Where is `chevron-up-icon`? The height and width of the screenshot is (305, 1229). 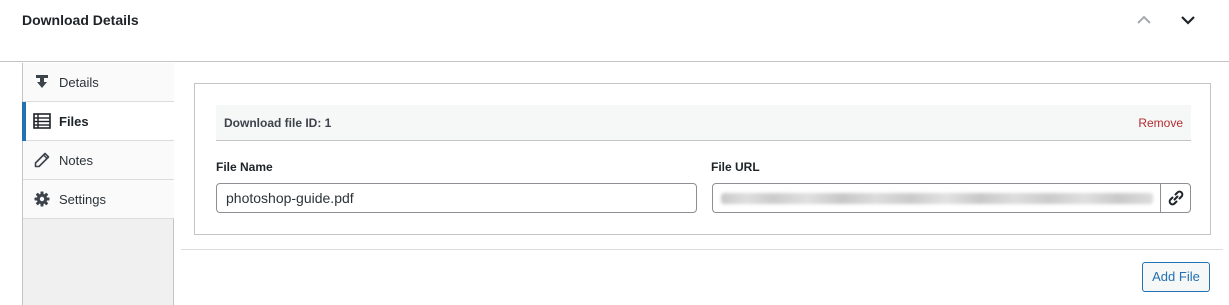 chevron-up-icon is located at coordinates (1144, 19).